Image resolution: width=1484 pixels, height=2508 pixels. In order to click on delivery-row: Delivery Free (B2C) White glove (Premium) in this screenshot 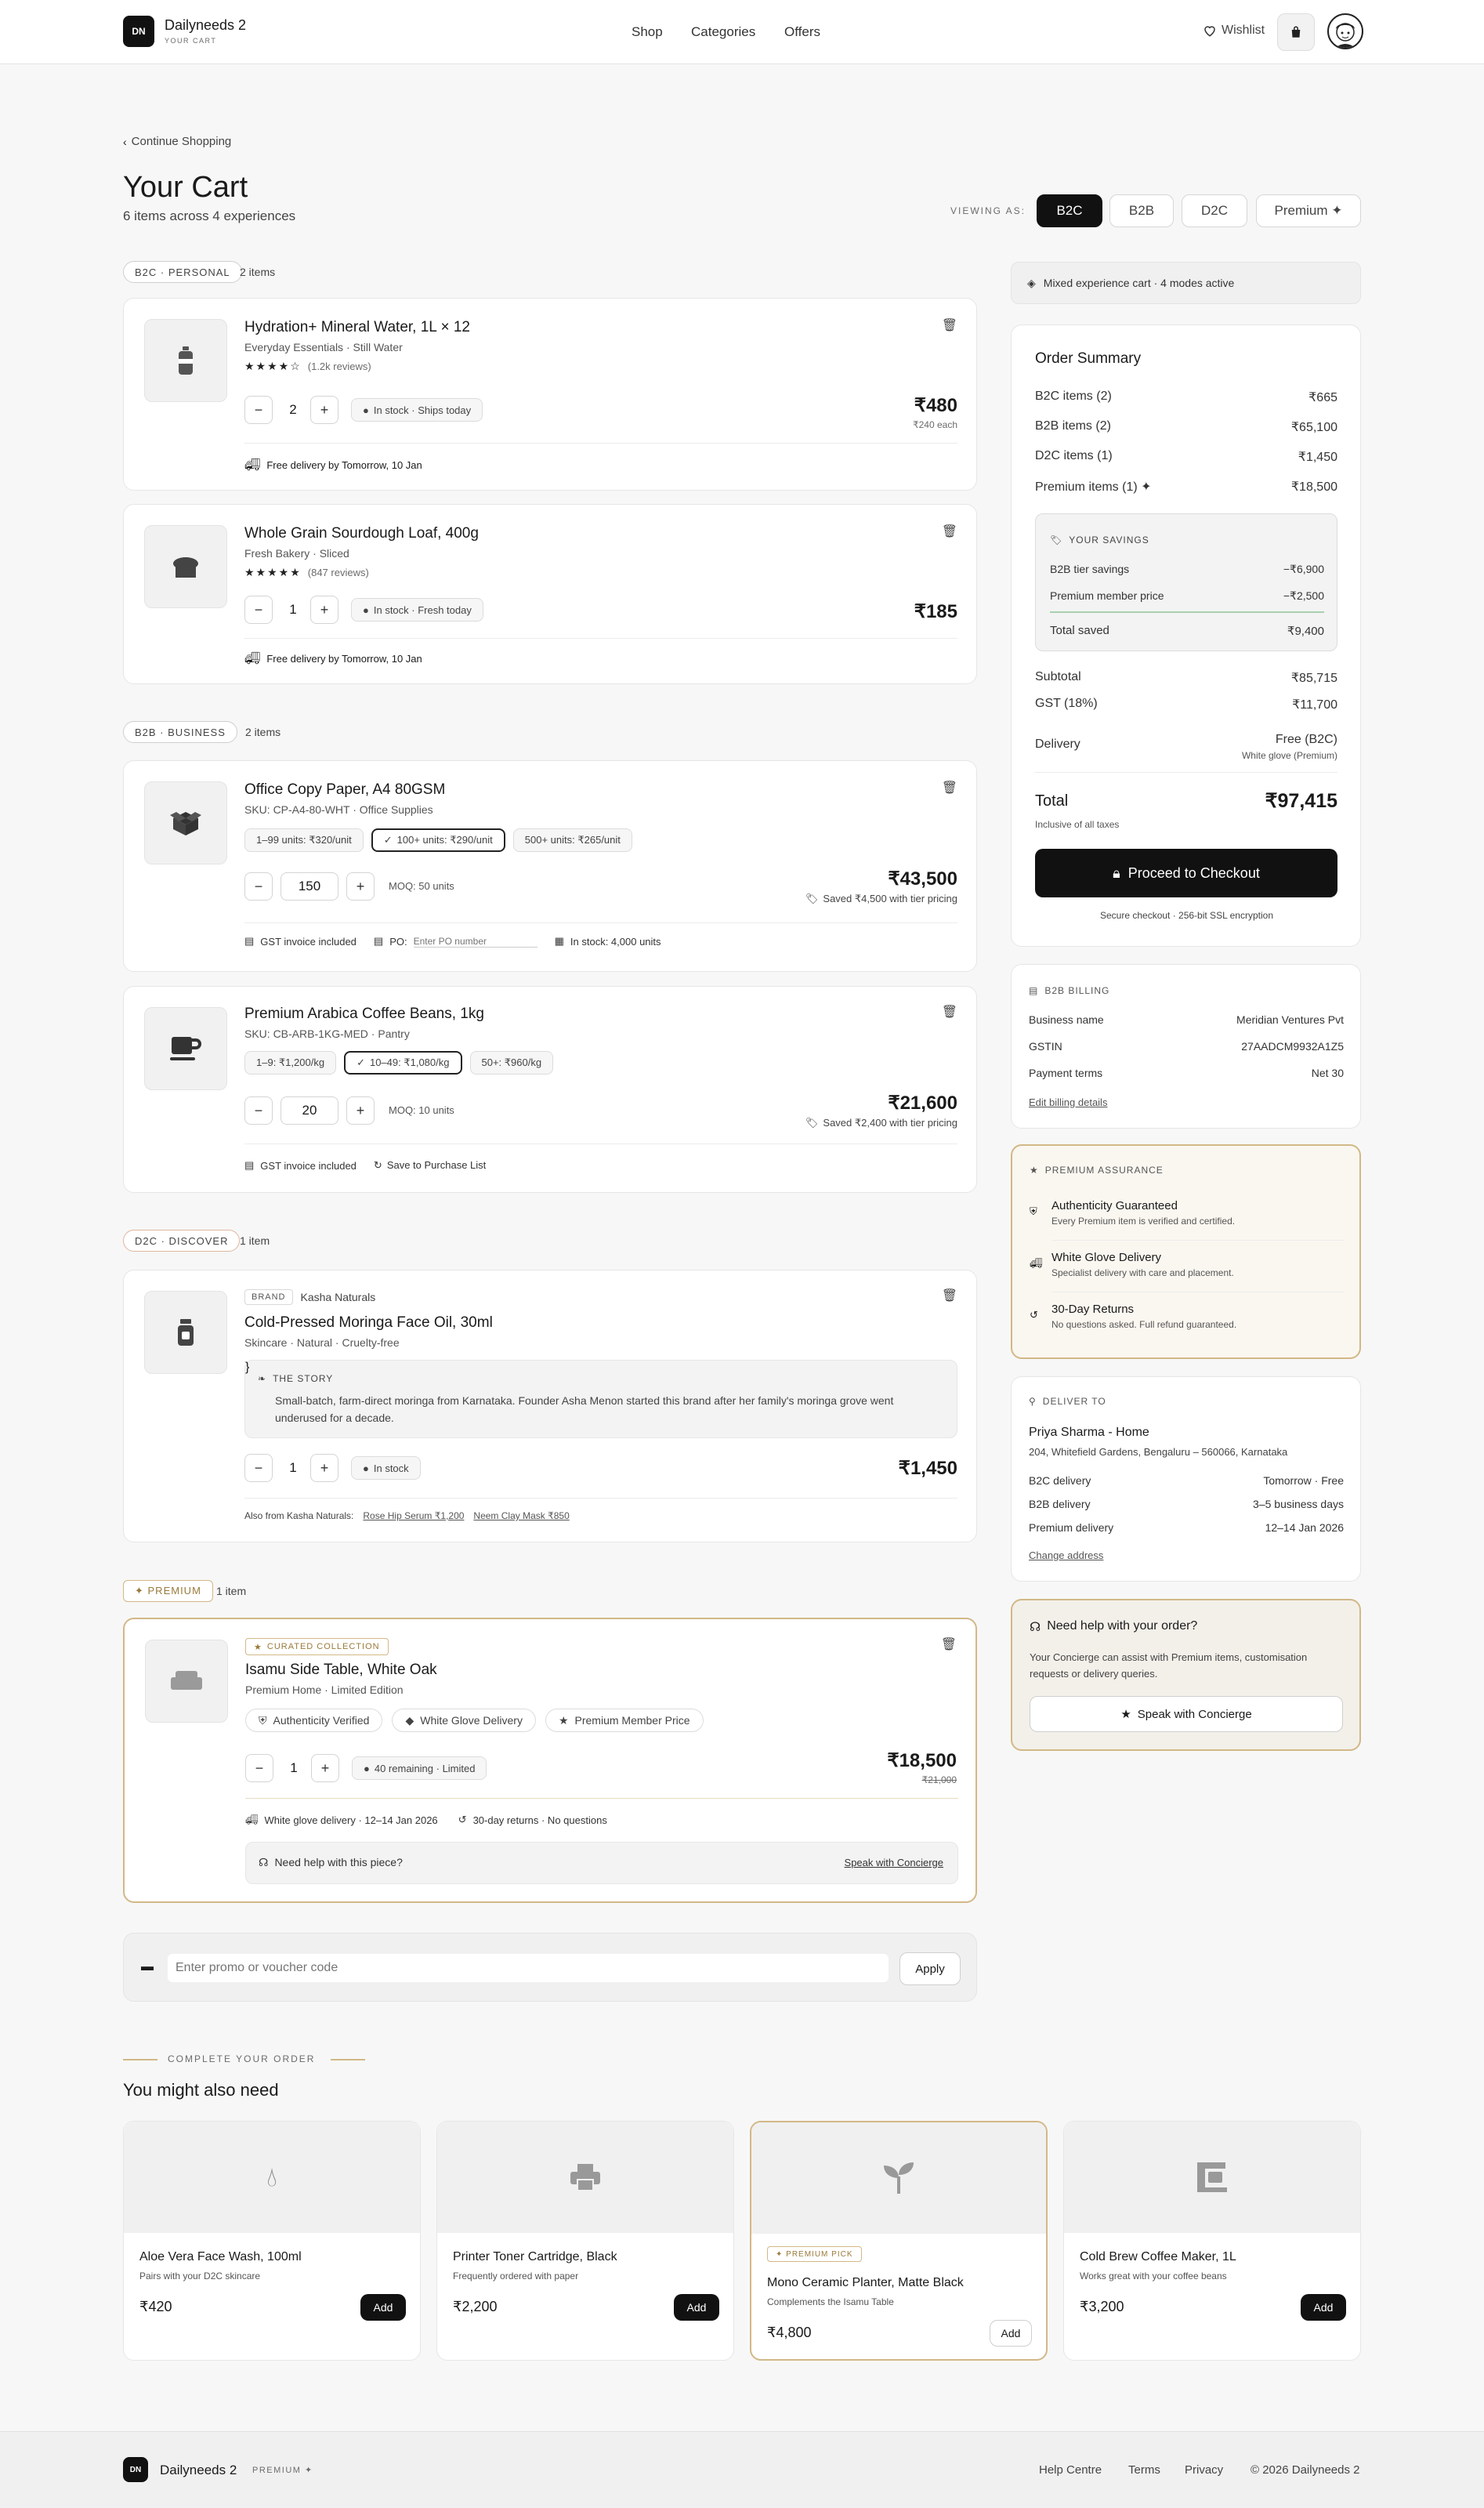, I will do `click(1186, 747)`.